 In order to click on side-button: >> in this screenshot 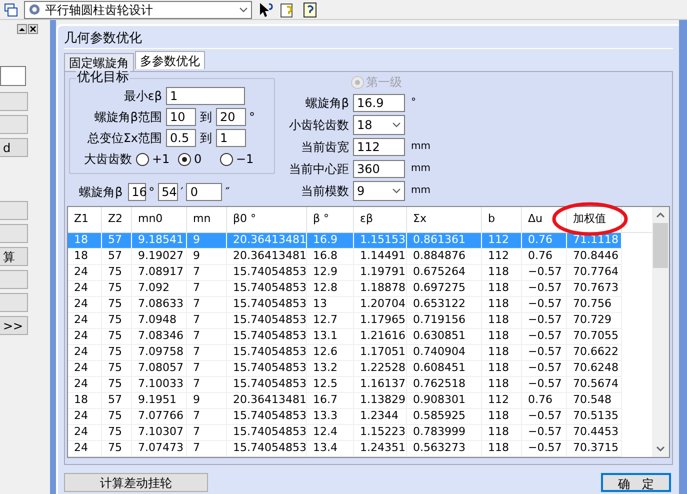, I will do `click(14, 325)`.